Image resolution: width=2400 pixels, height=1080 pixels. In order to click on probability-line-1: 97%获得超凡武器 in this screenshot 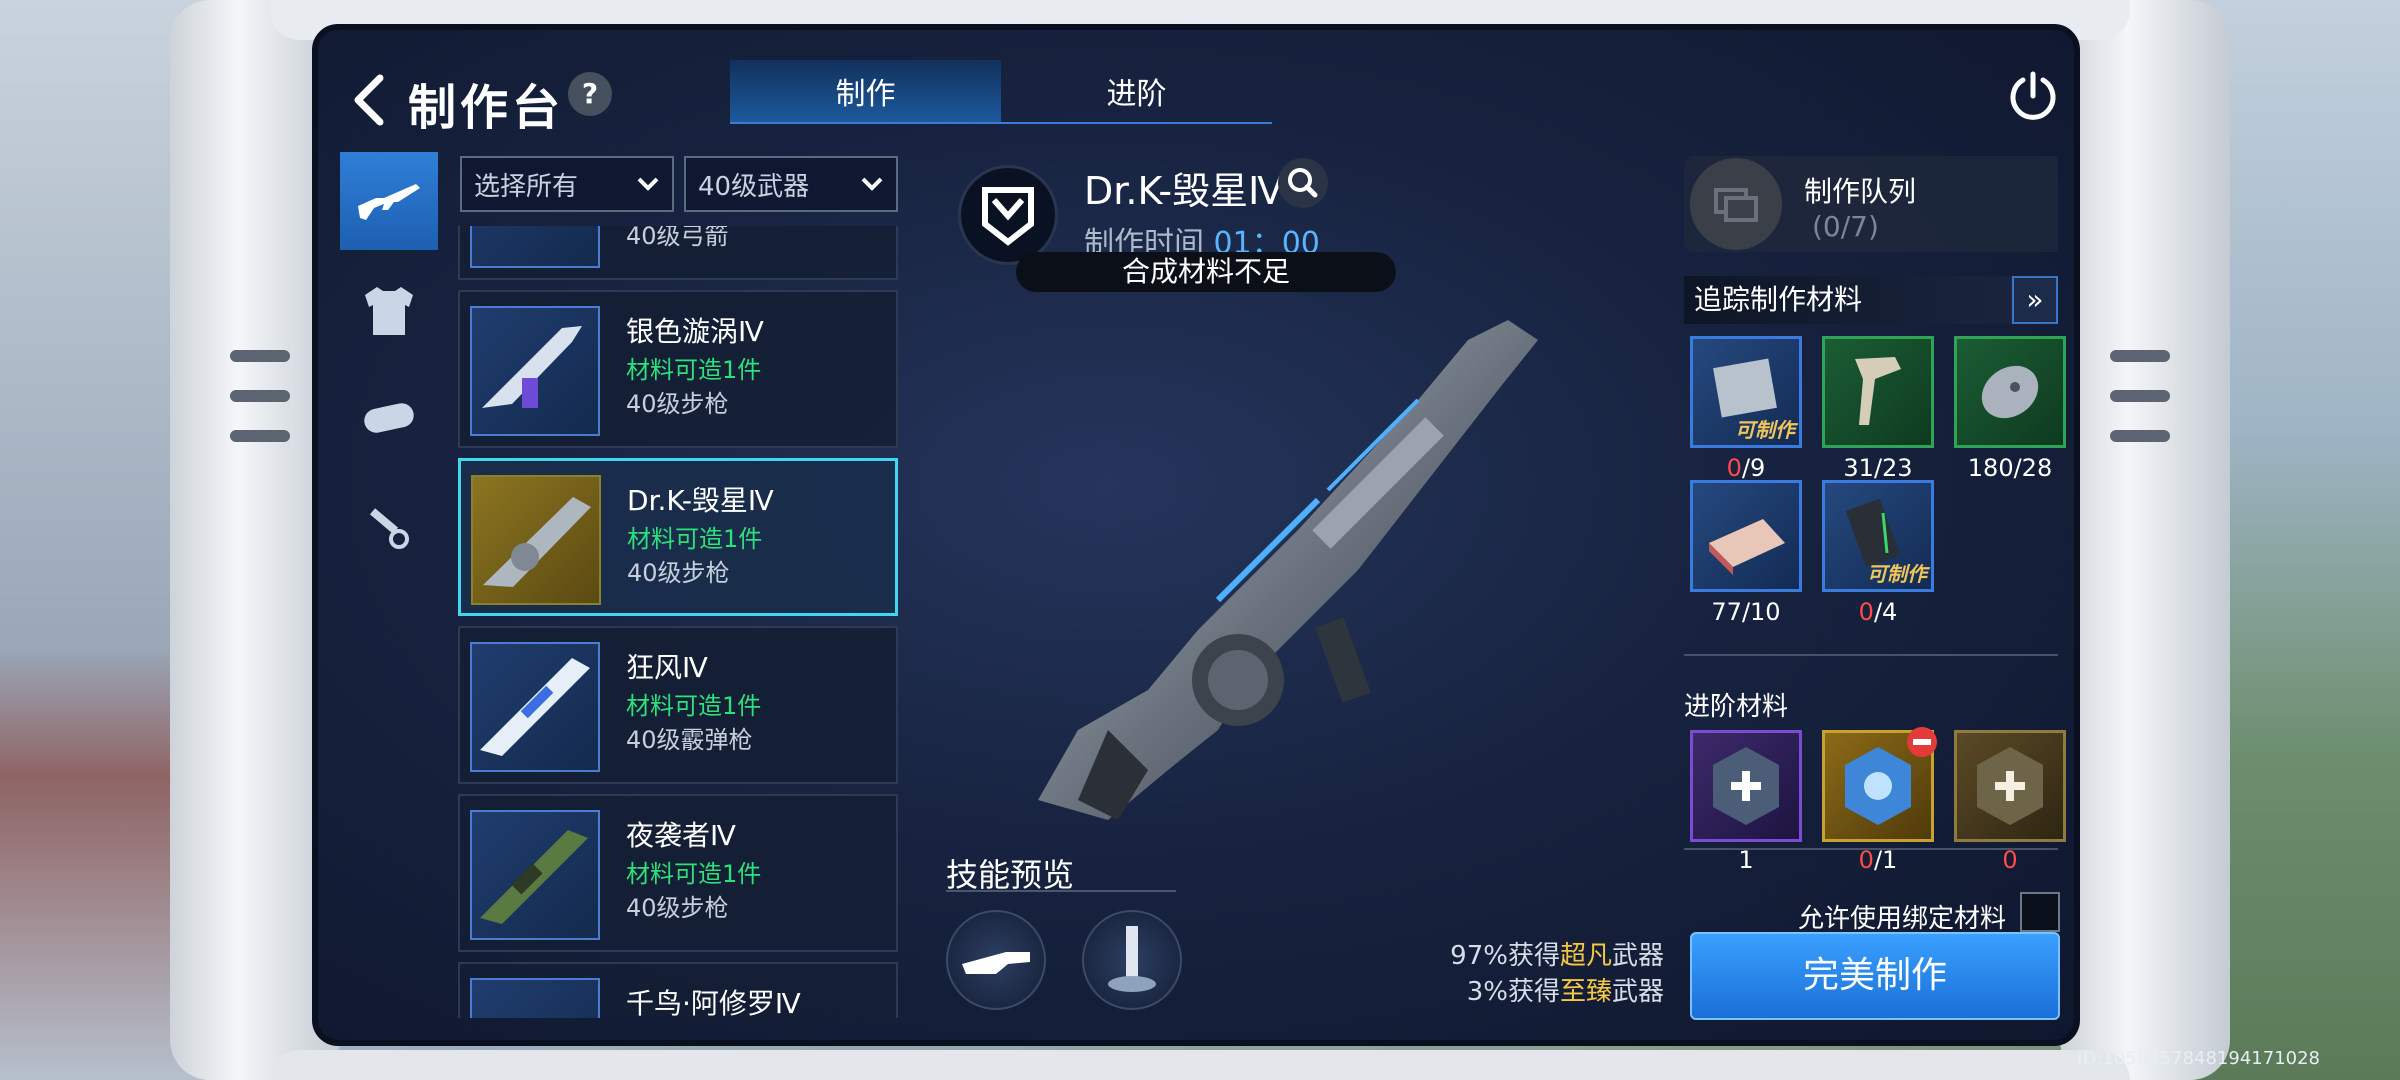, I will do `click(1557, 956)`.